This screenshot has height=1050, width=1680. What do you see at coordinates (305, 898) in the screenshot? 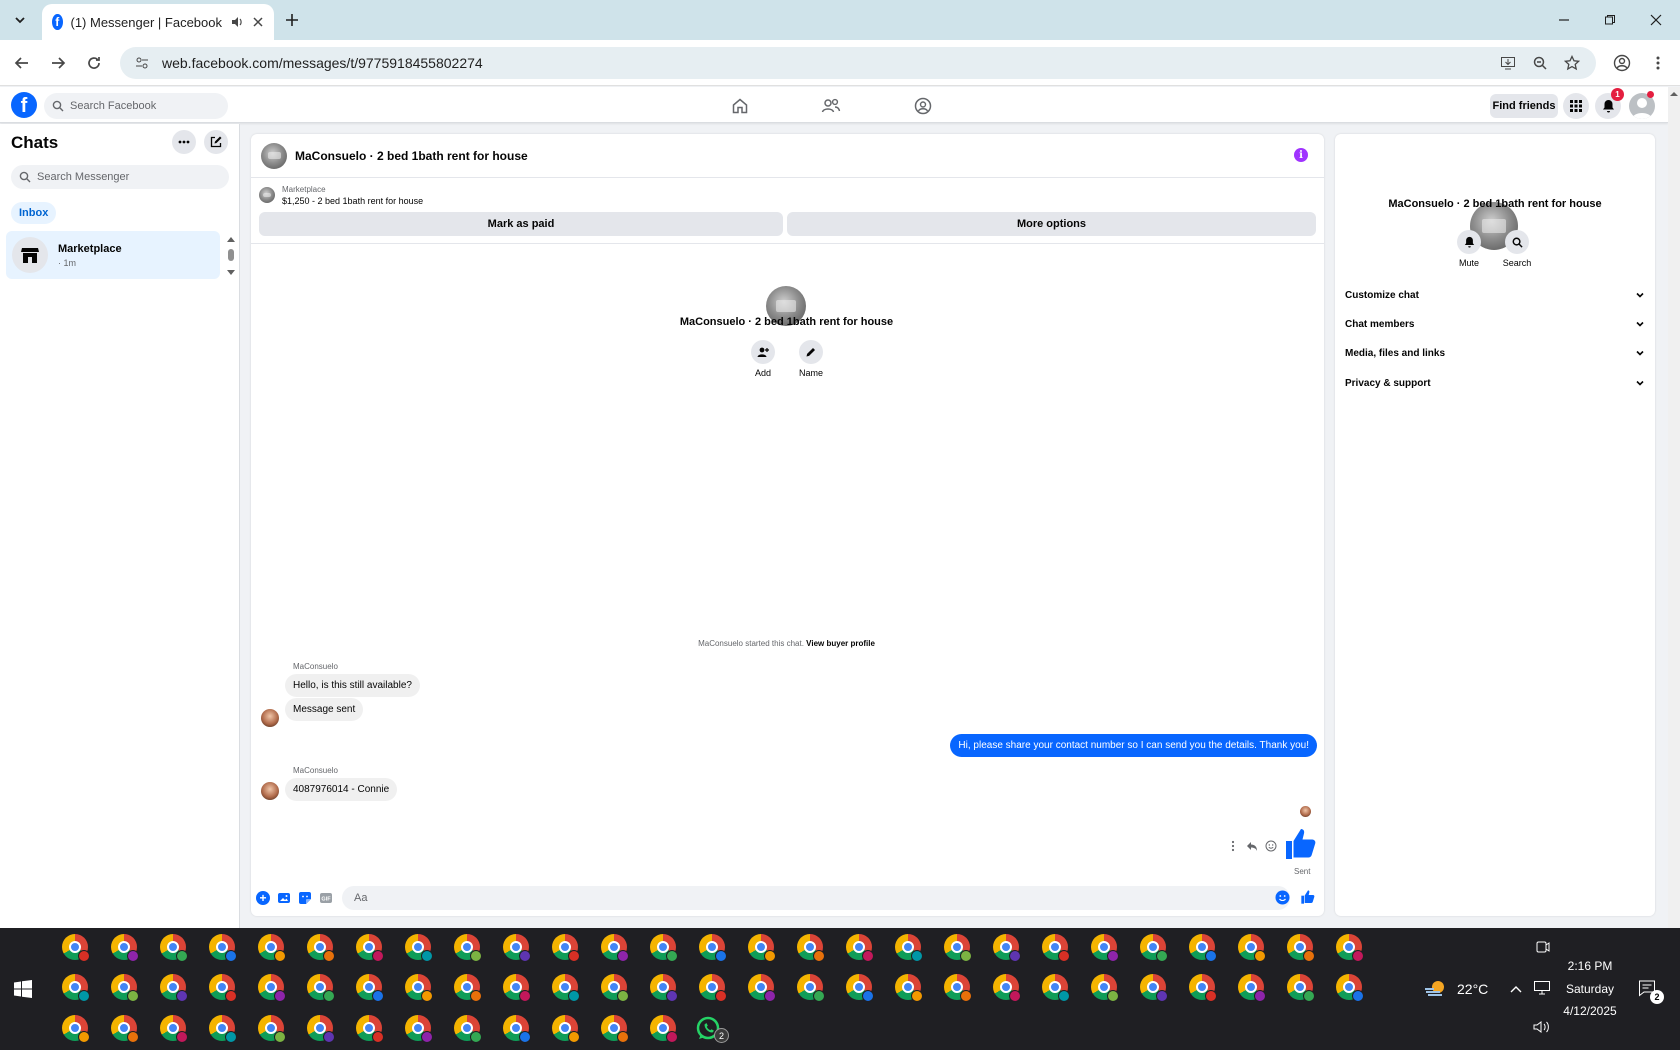
I see `sticker-icon` at bounding box center [305, 898].